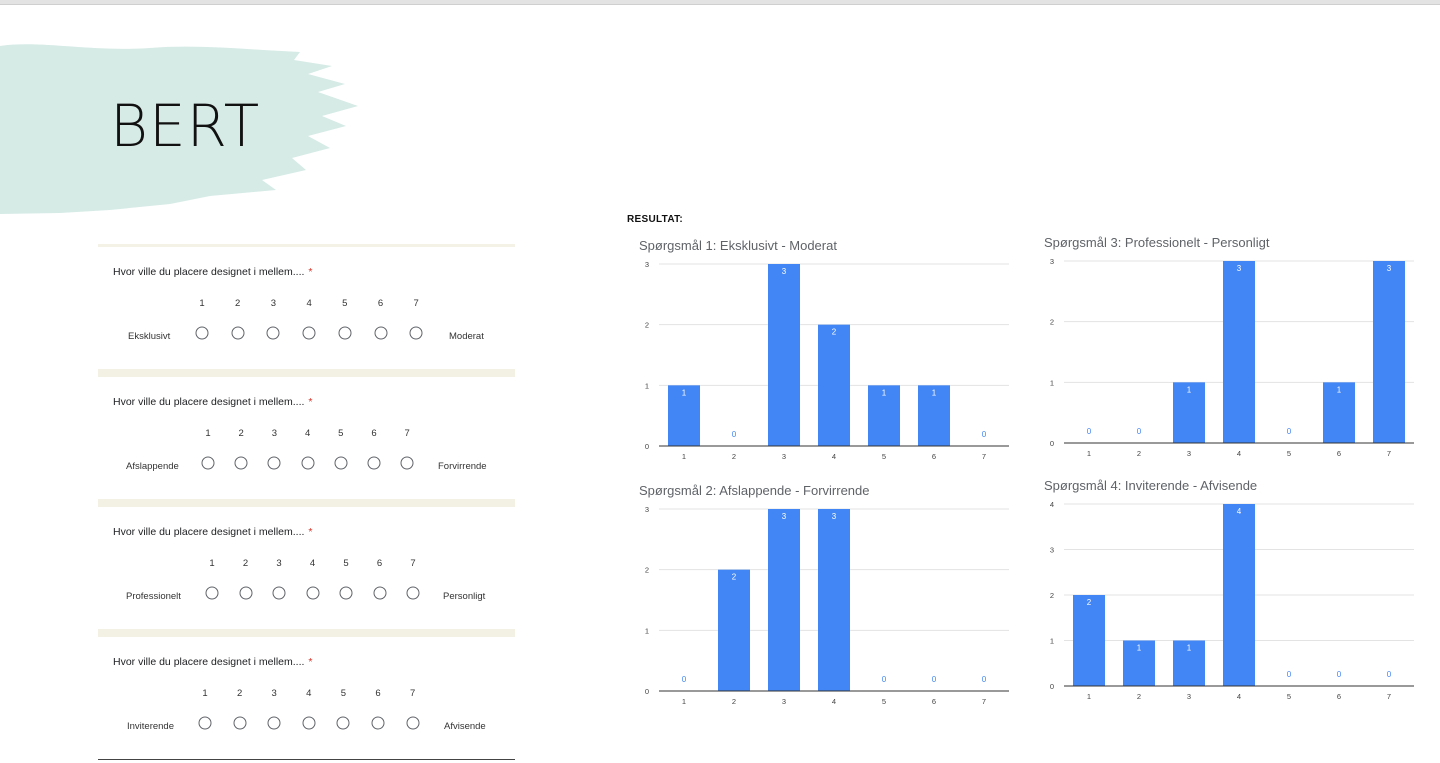  Describe the element at coordinates (407, 433) in the screenshot. I see `scale-number: 7` at that location.